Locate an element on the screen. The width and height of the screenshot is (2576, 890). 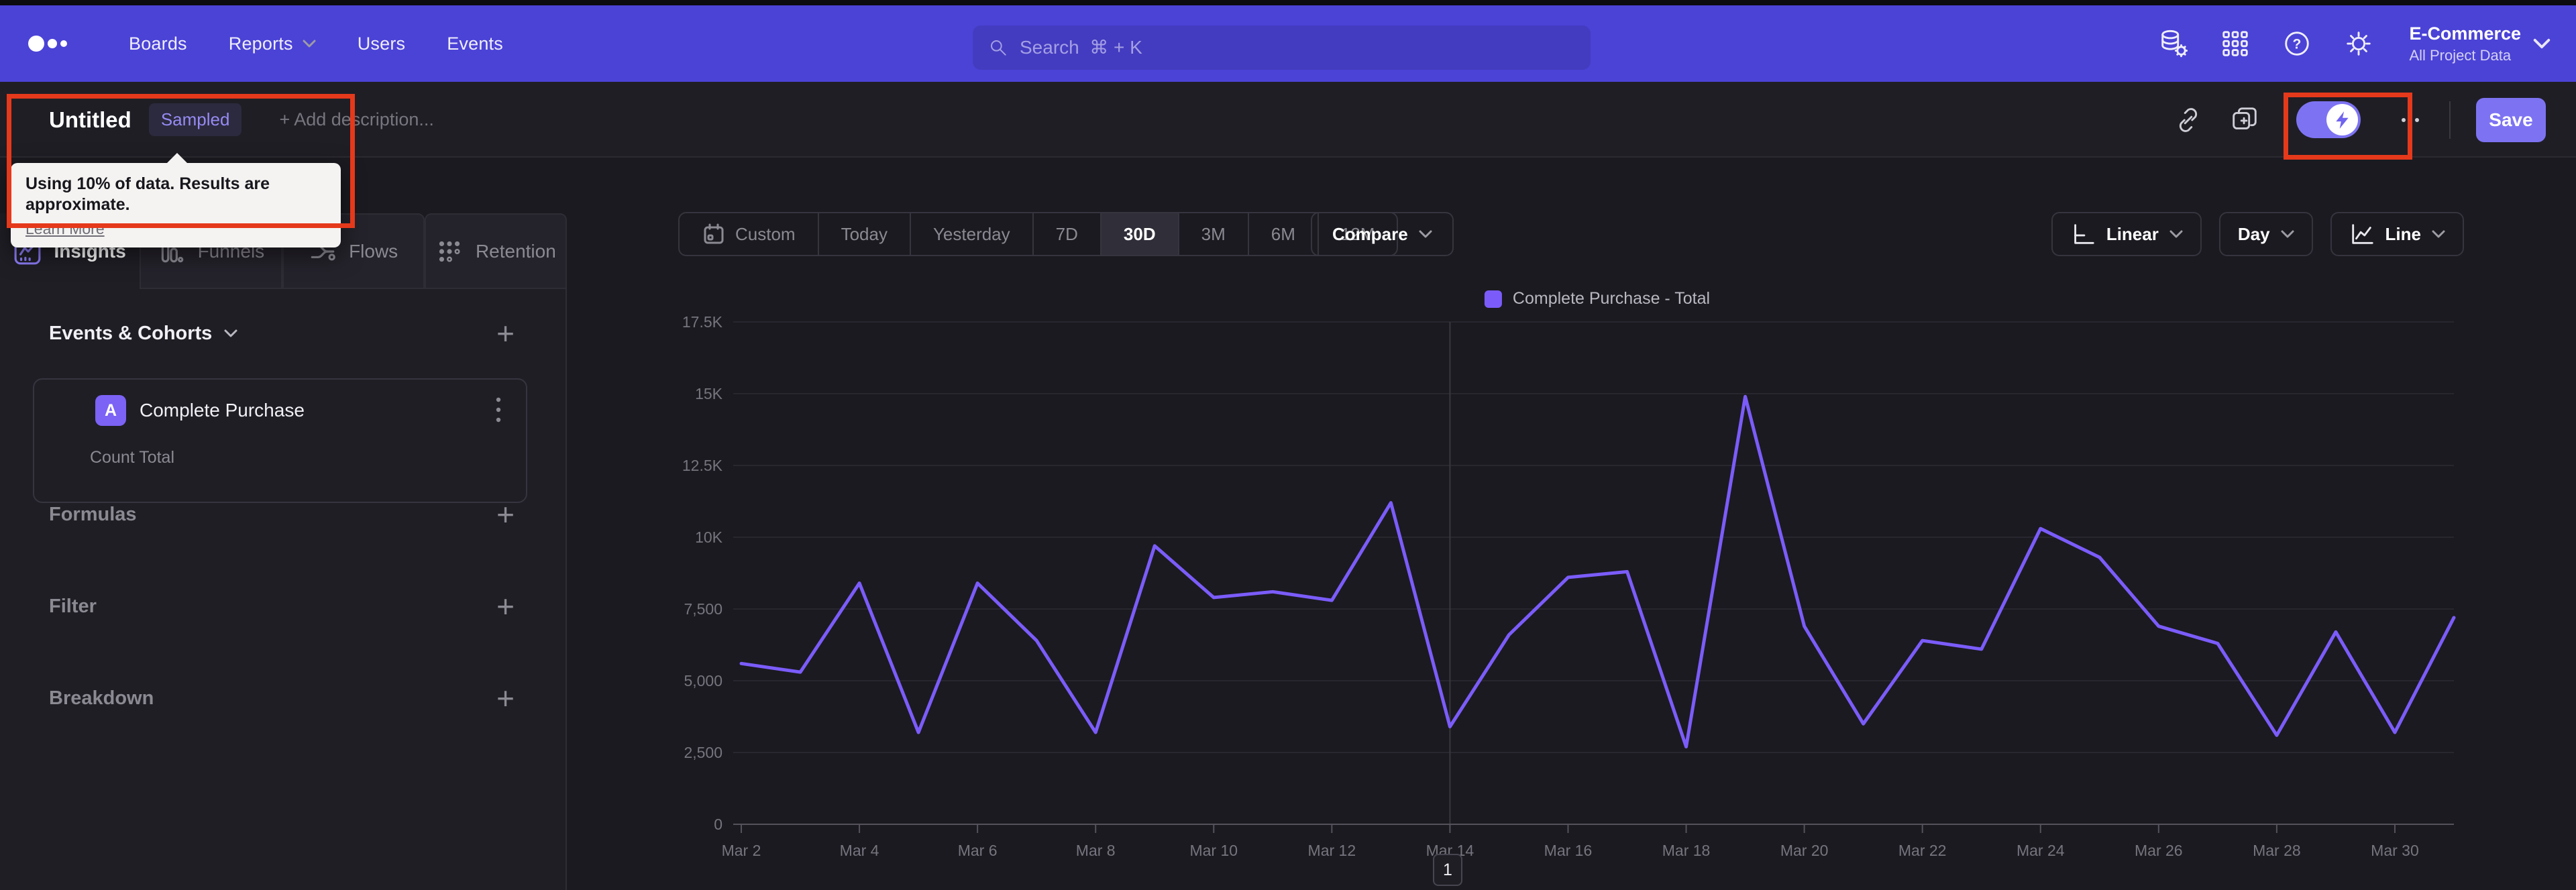
events-cohorts-label: Events & Cohorts is located at coordinates (131, 333).